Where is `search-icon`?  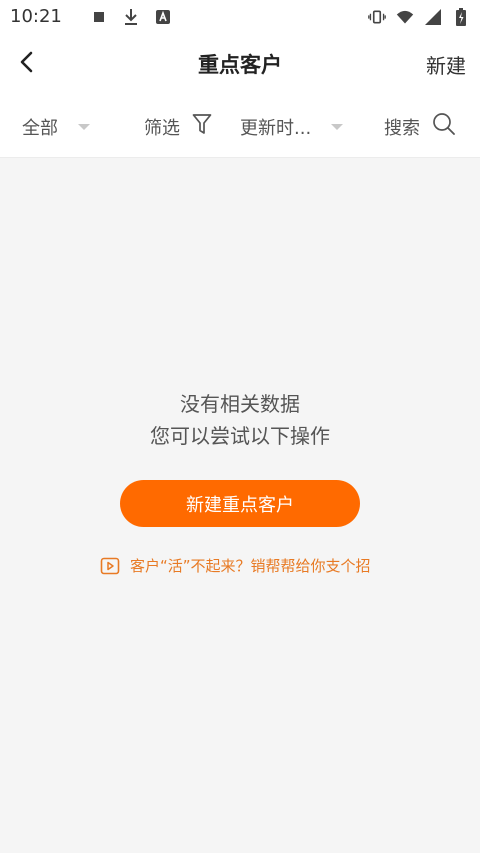 search-icon is located at coordinates (444, 126).